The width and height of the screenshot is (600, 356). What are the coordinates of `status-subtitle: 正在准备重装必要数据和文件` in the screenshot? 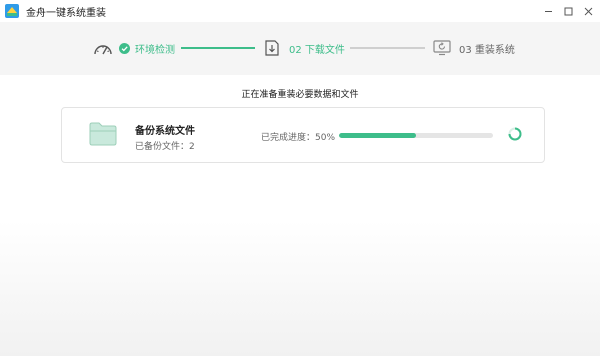 It's located at (300, 95).